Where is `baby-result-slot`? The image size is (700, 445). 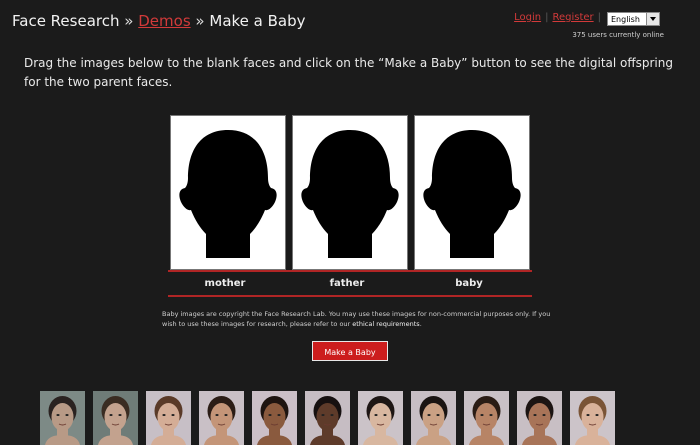
baby-result-slot is located at coordinates (472, 192).